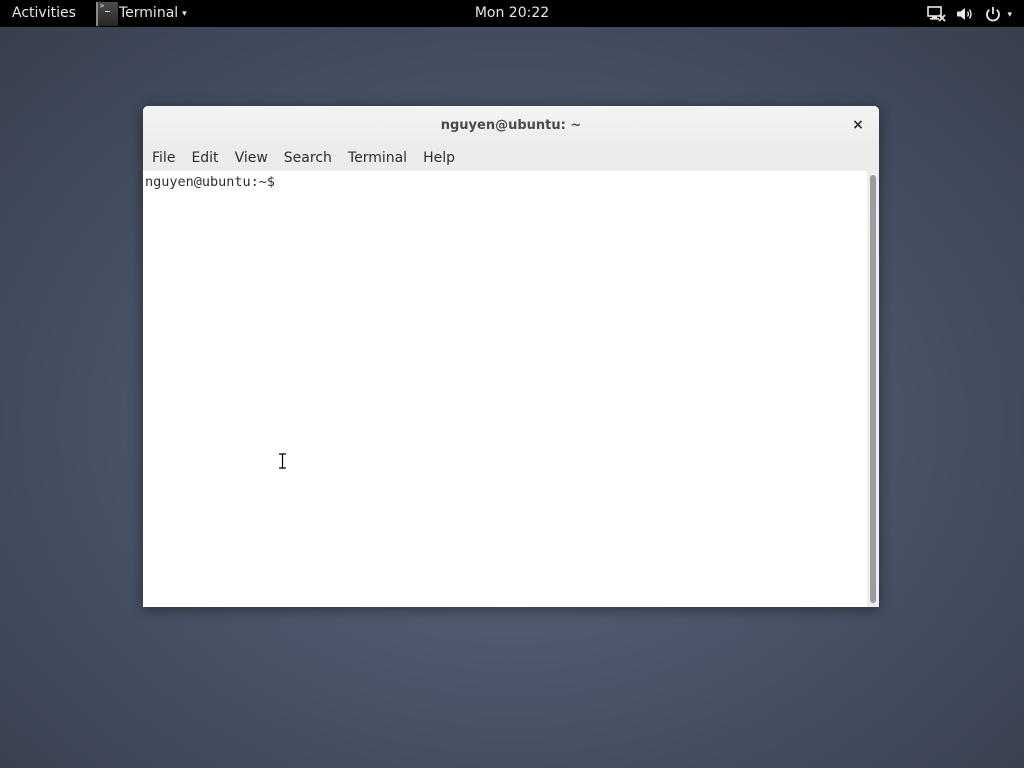 The height and width of the screenshot is (768, 1024). Describe the element at coordinates (204, 158) in the screenshot. I see `menu-edit: Edit` at that location.